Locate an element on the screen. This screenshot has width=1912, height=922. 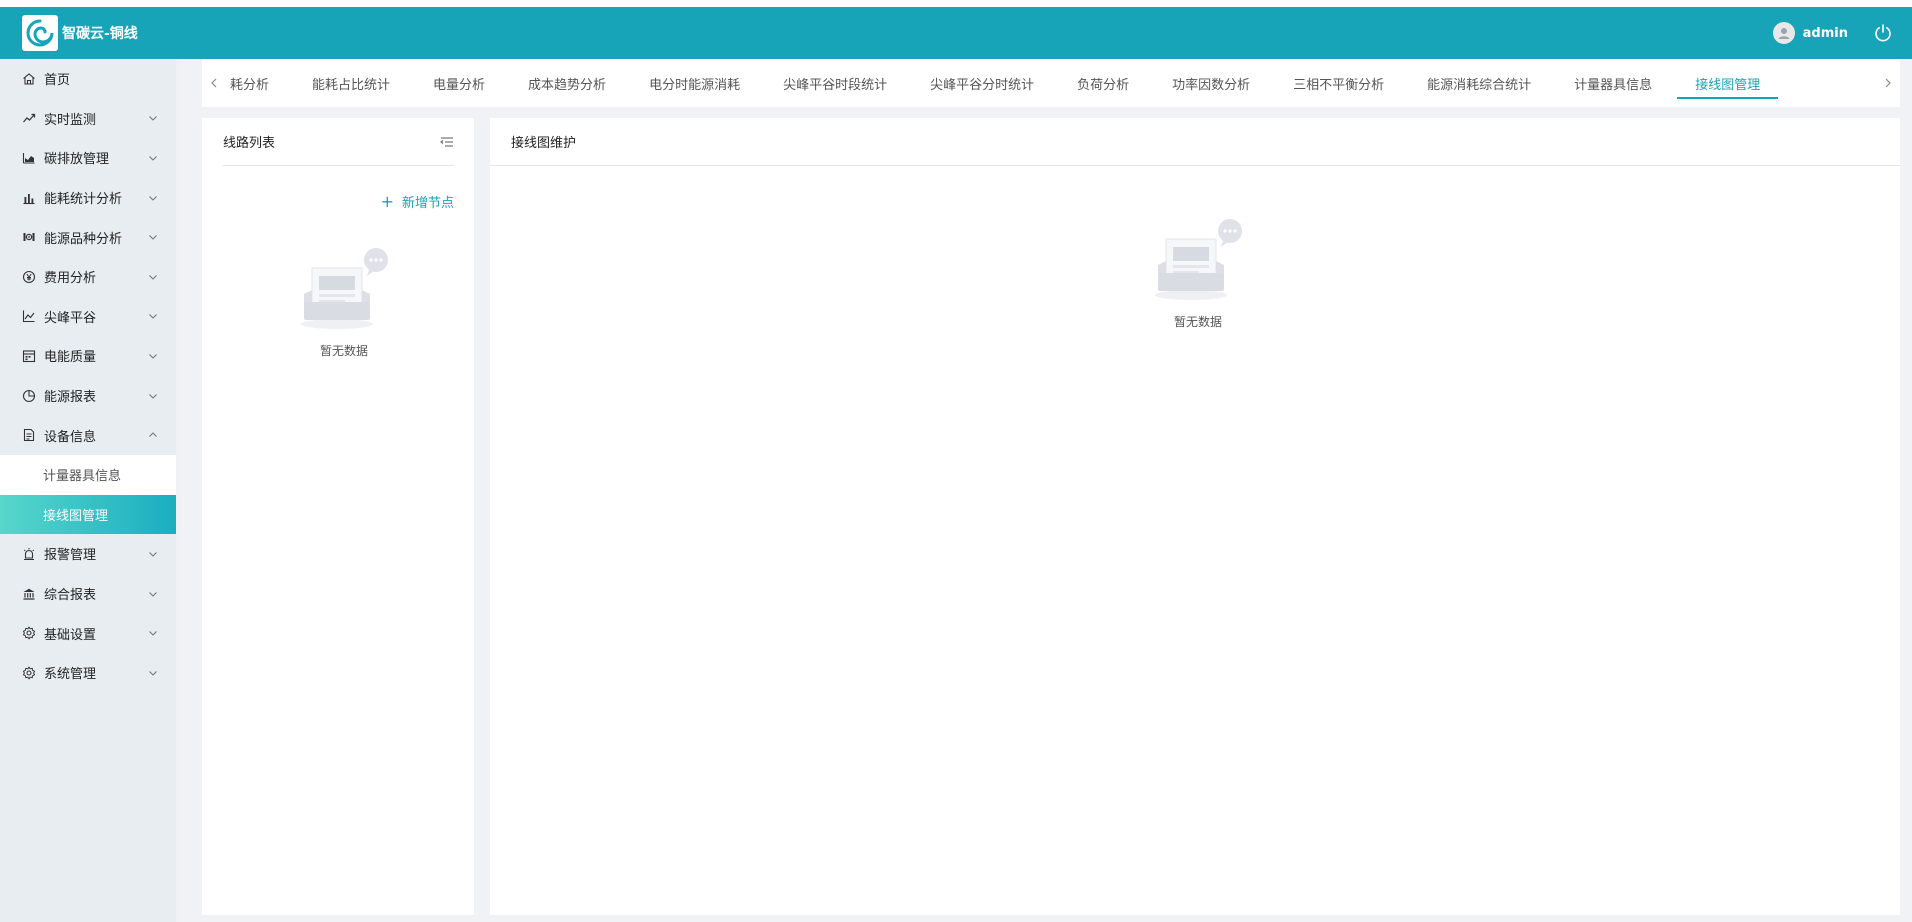
tab-label: 电分时能源消耗 is located at coordinates (695, 85).